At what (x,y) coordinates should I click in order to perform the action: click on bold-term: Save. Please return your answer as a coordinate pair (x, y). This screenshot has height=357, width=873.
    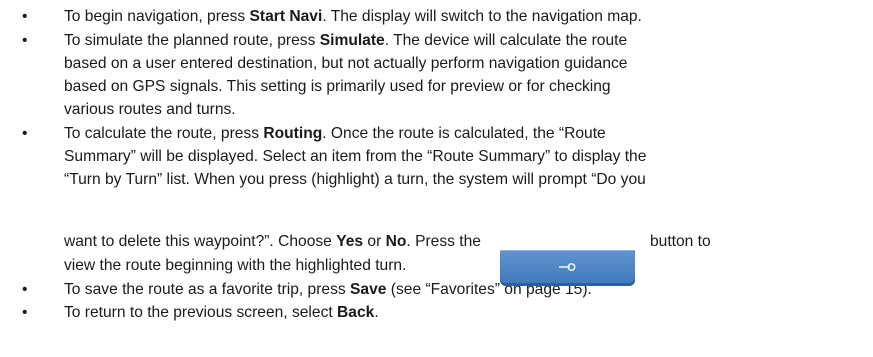
    Looking at the image, I should click on (368, 289).